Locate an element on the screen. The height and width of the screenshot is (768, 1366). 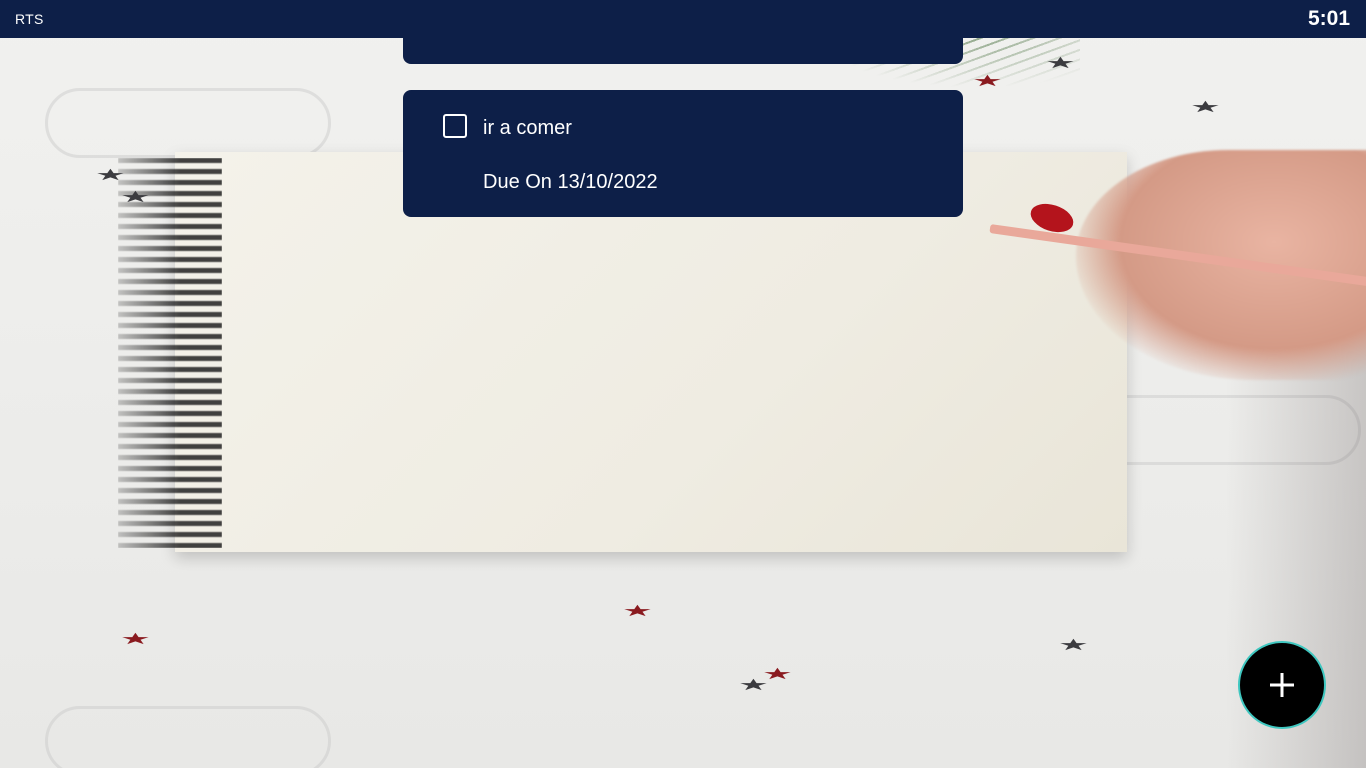
task-title: ir a comer is located at coordinates (527, 128).